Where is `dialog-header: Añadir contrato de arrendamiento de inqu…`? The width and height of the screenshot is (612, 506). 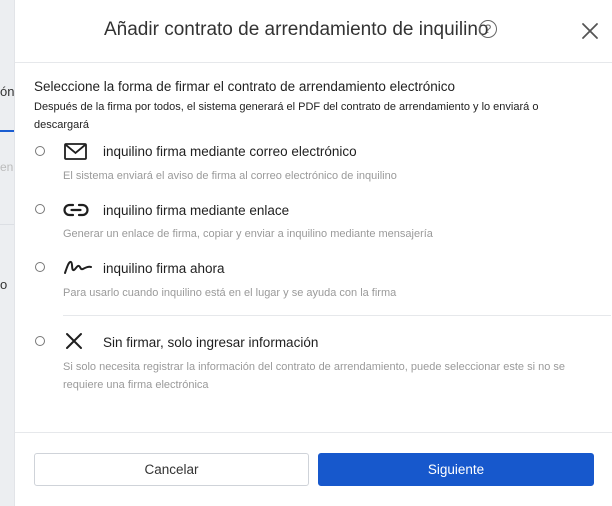 dialog-header: Añadir contrato de arrendamiento de inqu… is located at coordinates (313, 31).